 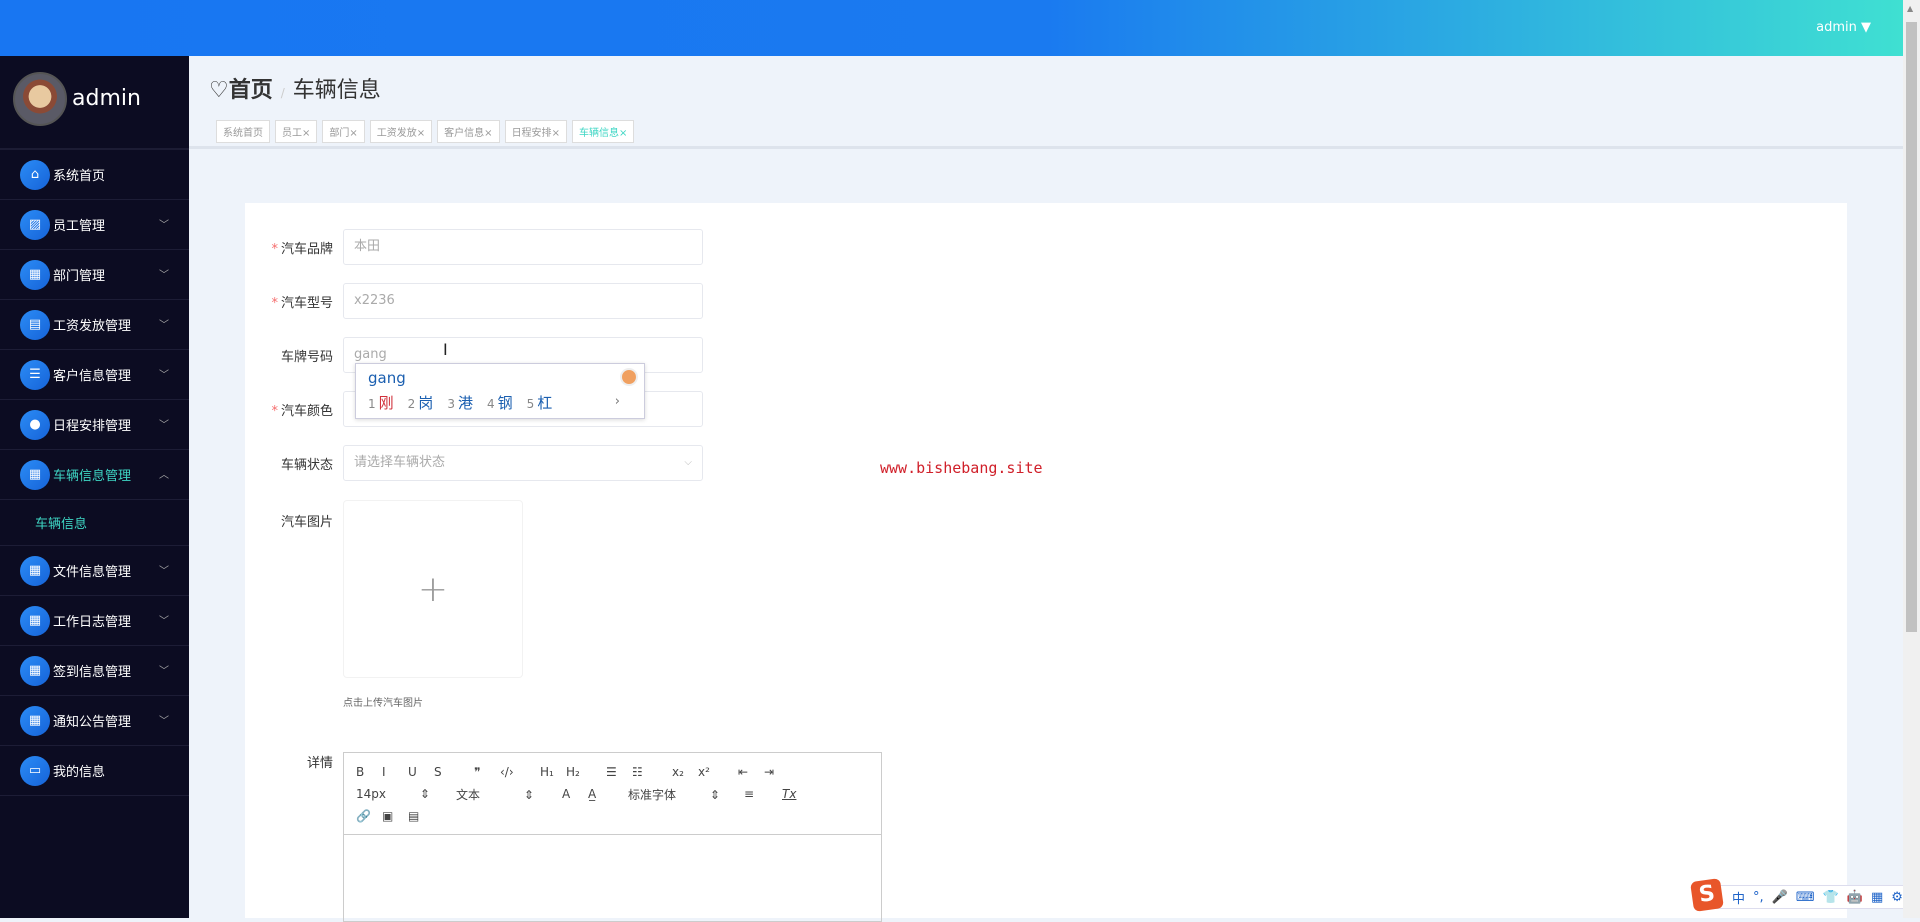 I want to click on scroll-up-icon: ▲, so click(x=1910, y=8).